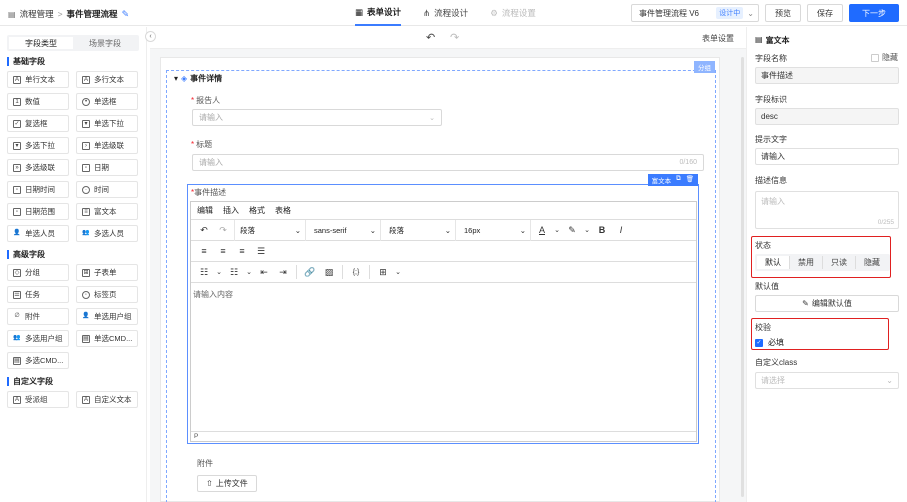 Image resolution: width=907 pixels, height=502 pixels. Describe the element at coordinates (621, 230) in the screenshot. I see `italic-icon: I` at that location.